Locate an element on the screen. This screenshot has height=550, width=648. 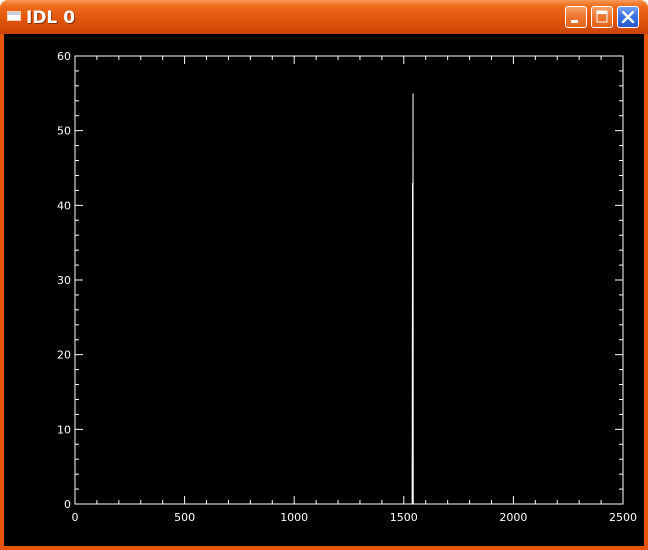
maximize-icon is located at coordinates (602, 16).